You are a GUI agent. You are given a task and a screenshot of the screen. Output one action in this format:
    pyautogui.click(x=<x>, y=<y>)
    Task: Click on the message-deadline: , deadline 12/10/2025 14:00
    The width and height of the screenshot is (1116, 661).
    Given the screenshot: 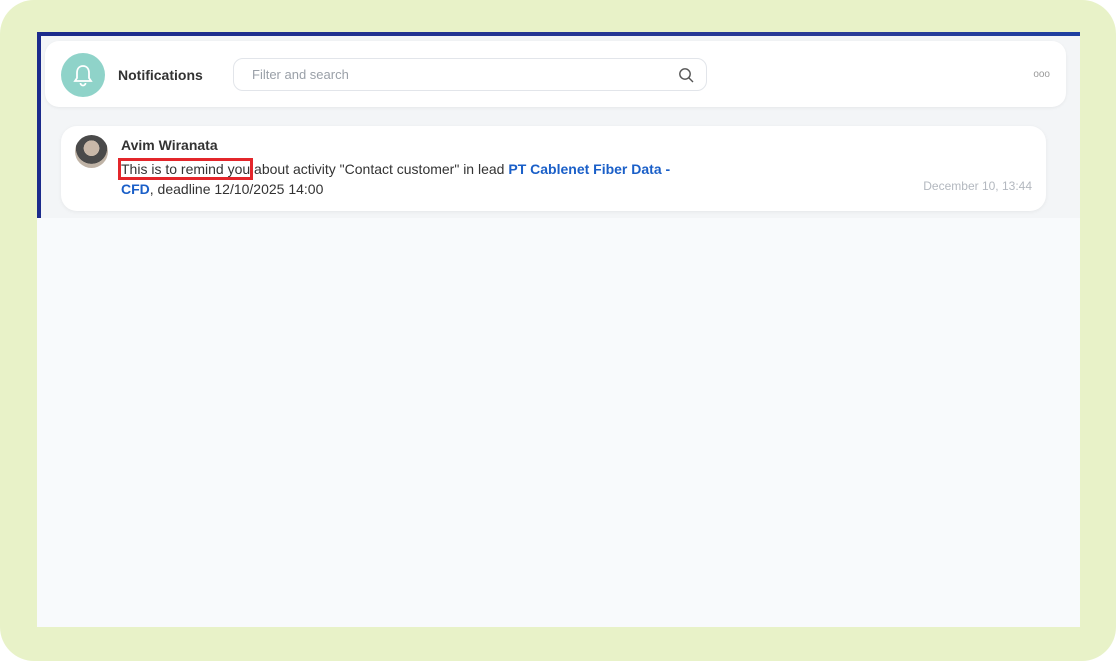 What is the action you would take?
    pyautogui.click(x=236, y=189)
    